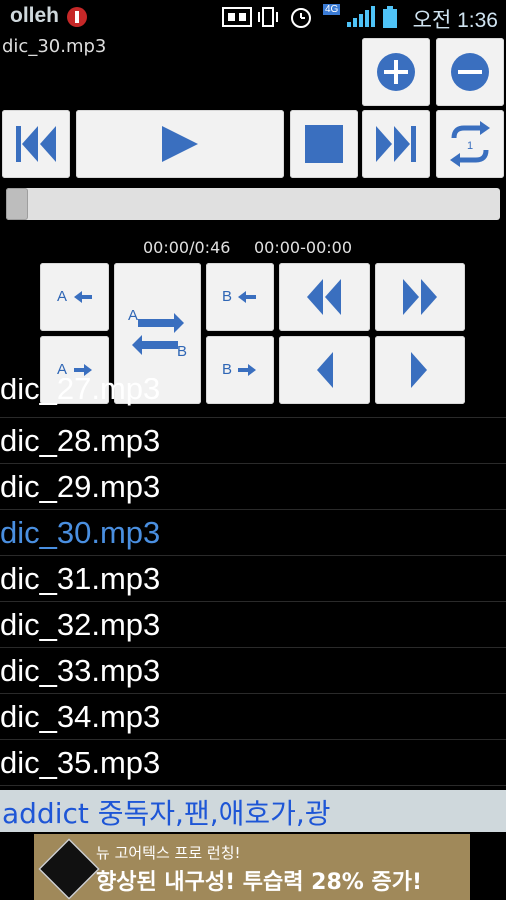 This screenshot has height=900, width=506. I want to click on sync-icon, so click(237, 17).